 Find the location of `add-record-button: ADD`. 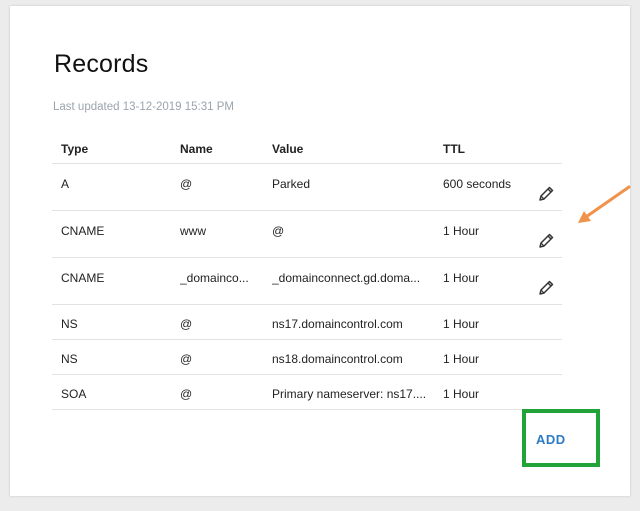

add-record-button: ADD is located at coordinates (551, 439).